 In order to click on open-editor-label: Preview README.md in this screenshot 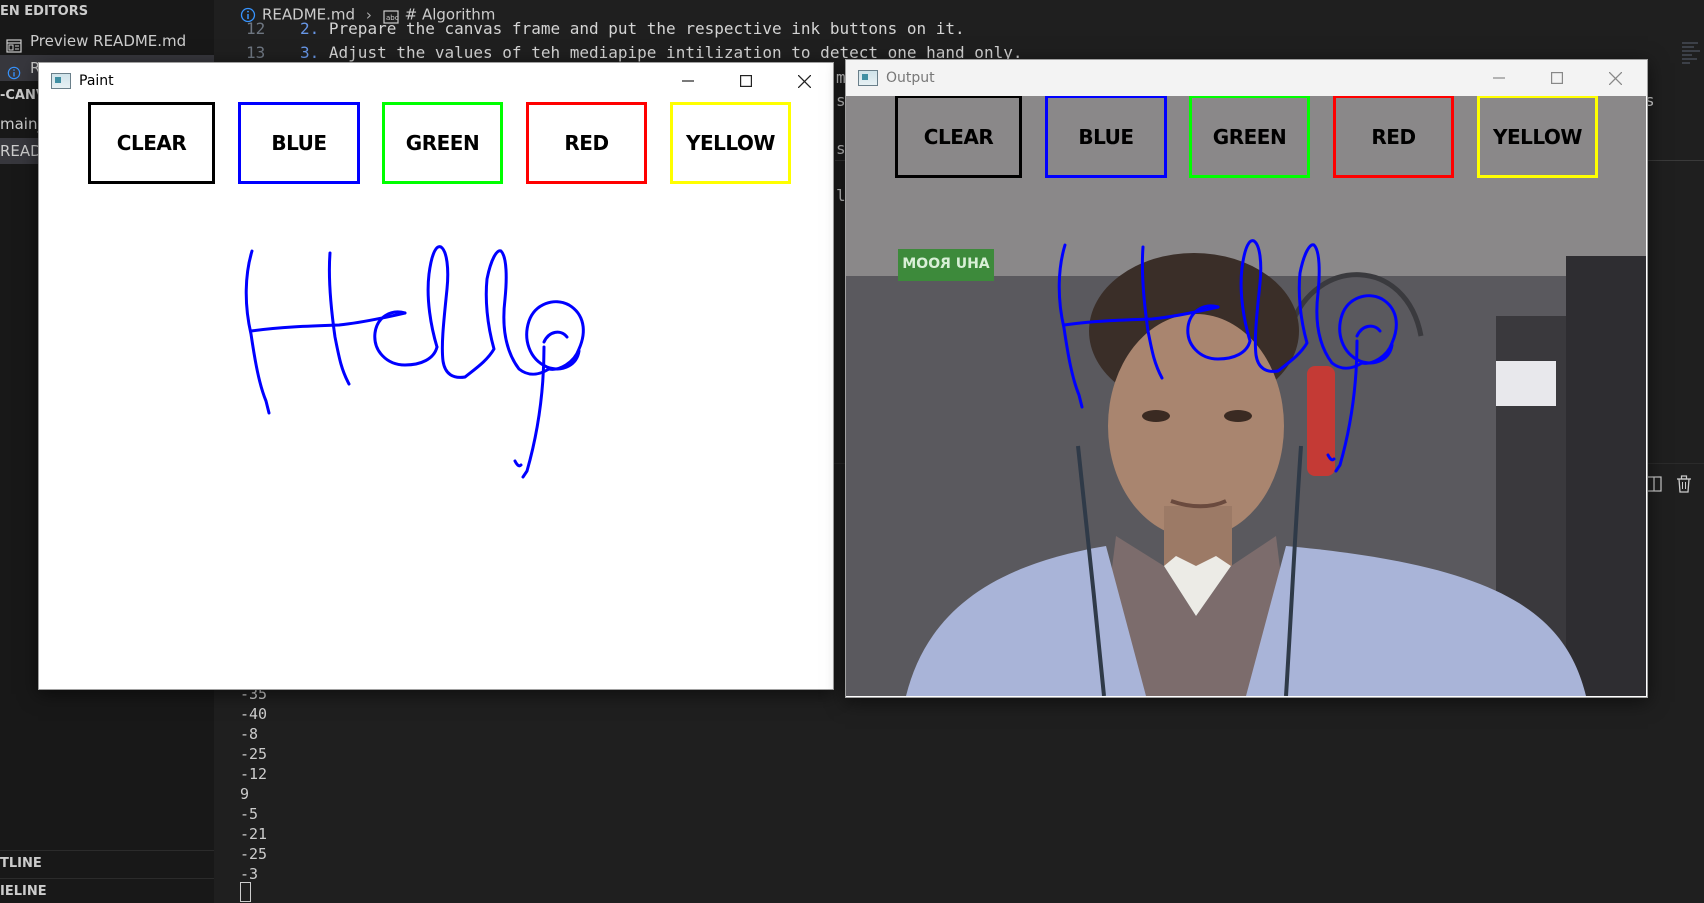, I will do `click(108, 41)`.